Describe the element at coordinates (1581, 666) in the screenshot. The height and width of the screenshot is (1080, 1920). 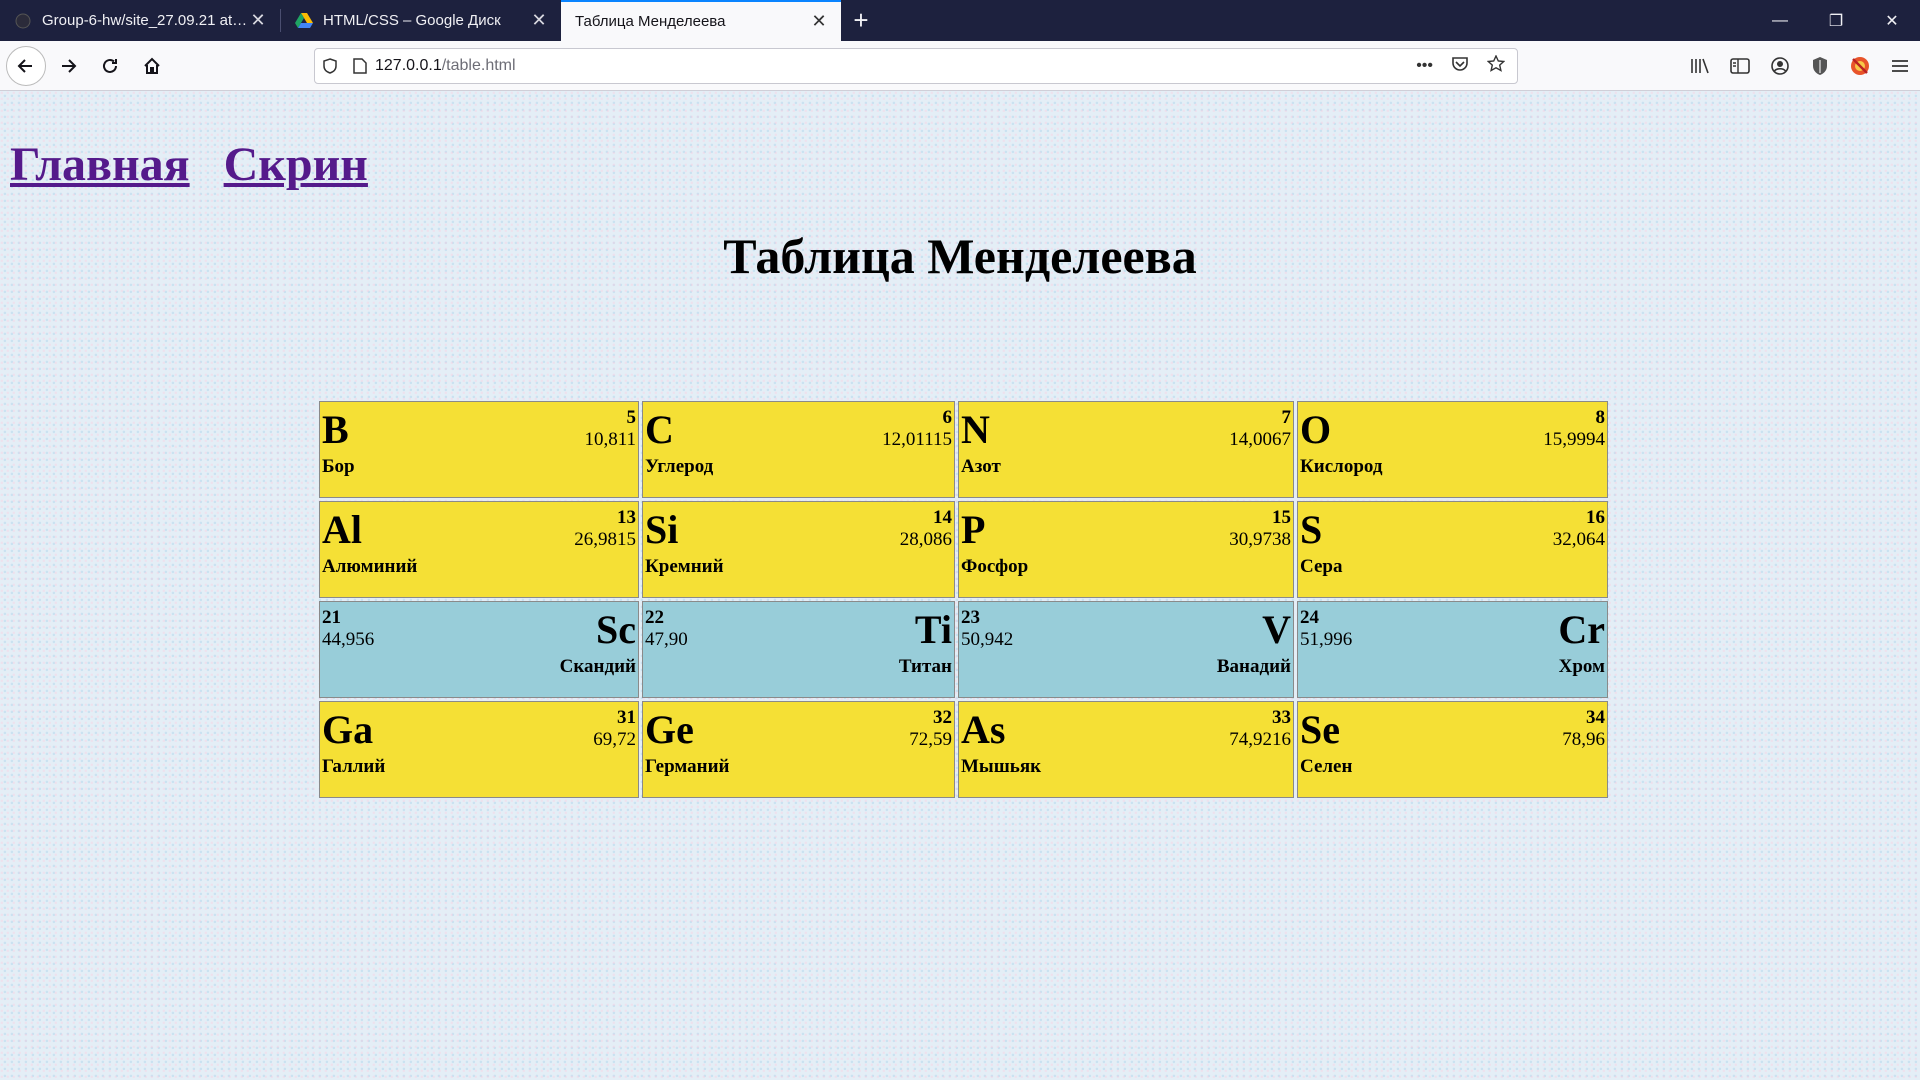
I see `element-name: Хром` at that location.